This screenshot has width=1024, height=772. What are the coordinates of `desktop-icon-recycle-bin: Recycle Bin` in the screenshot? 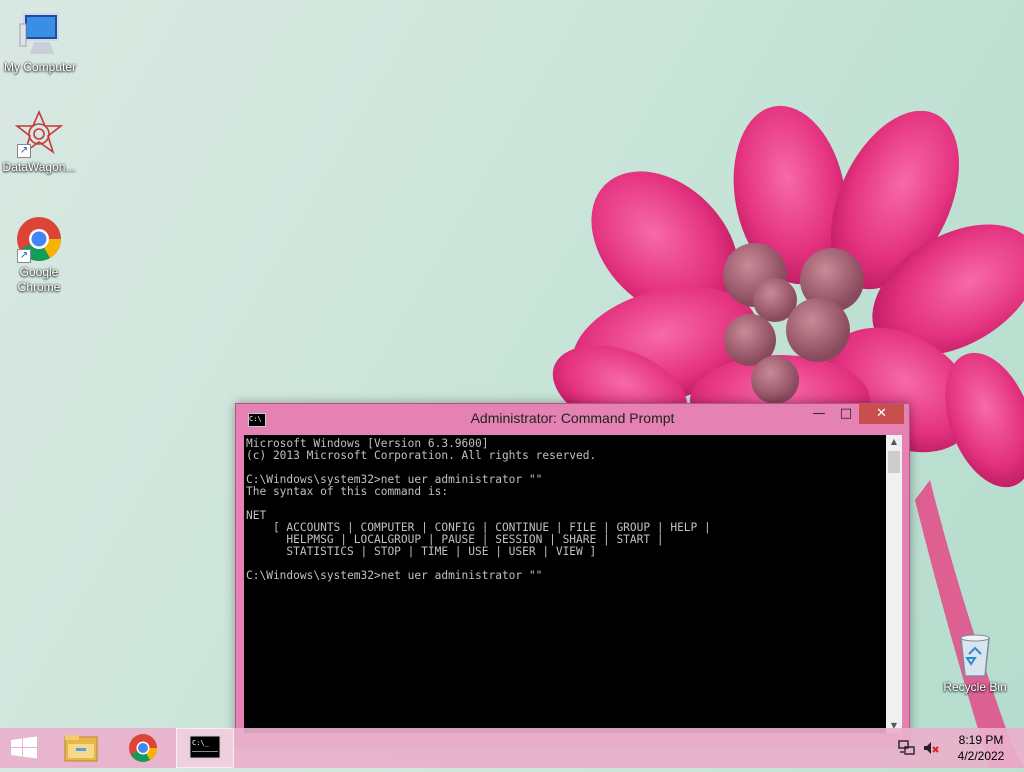 It's located at (975, 662).